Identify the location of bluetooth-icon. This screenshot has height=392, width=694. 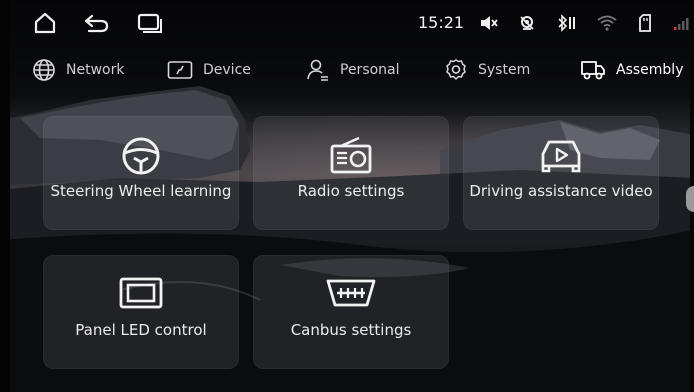
(566, 23).